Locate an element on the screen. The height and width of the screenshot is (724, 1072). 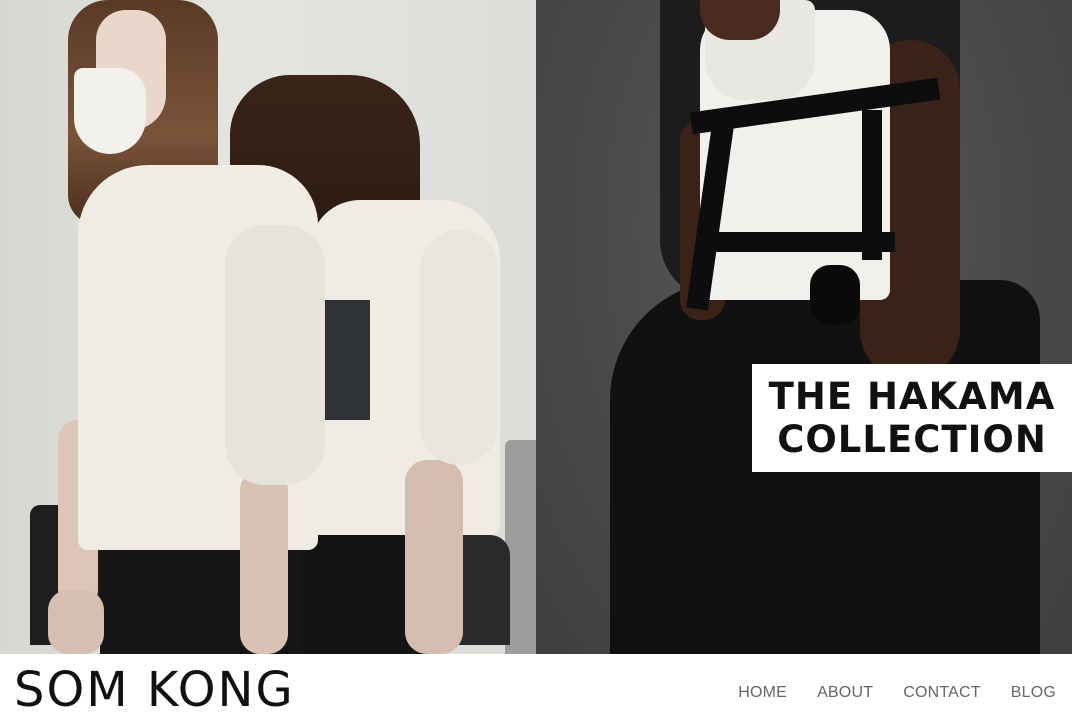
model-1-hand is located at coordinates (76, 622).